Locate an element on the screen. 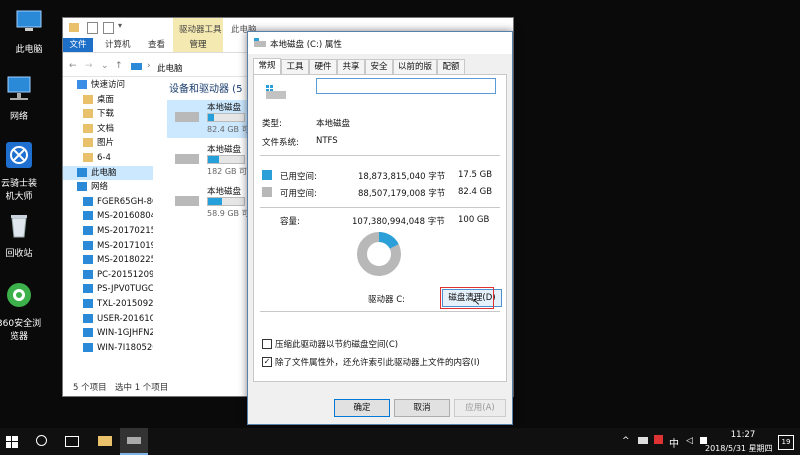 This screenshot has width=800, height=455. nav-item: WIN-7I180520 is located at coordinates (108, 348).